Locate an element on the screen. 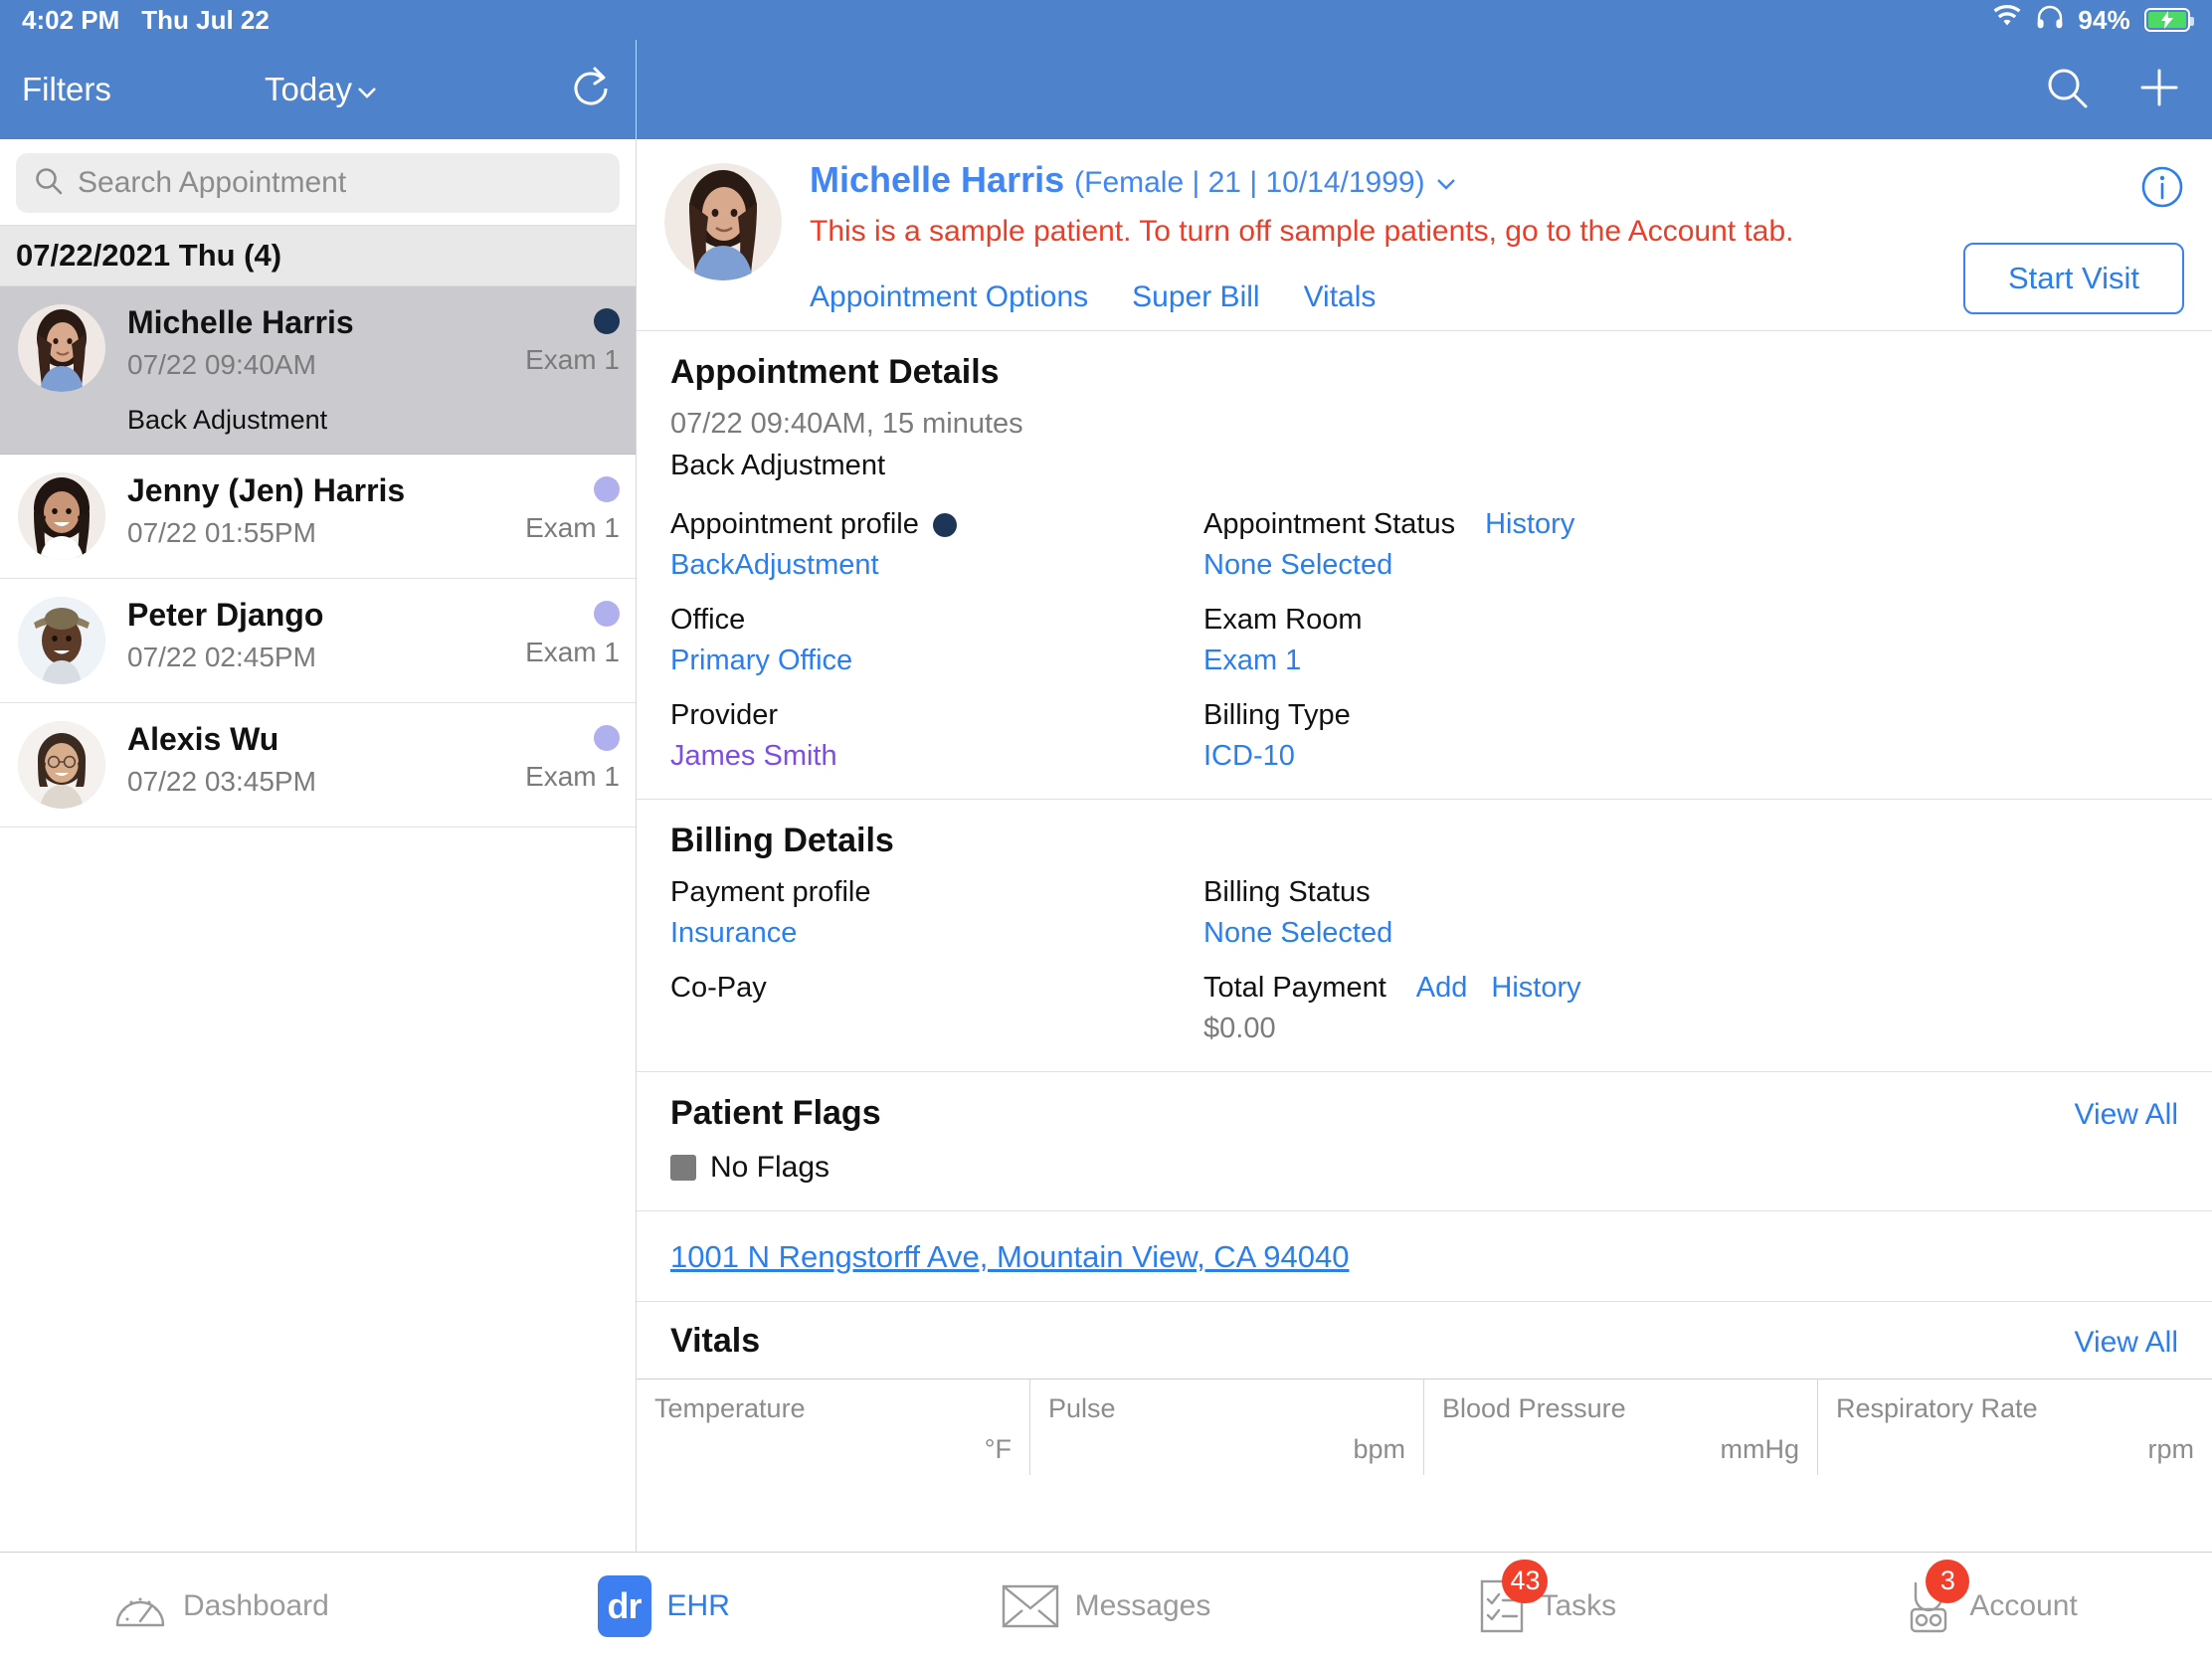  total-payment-history-link: History is located at coordinates (1535, 988).